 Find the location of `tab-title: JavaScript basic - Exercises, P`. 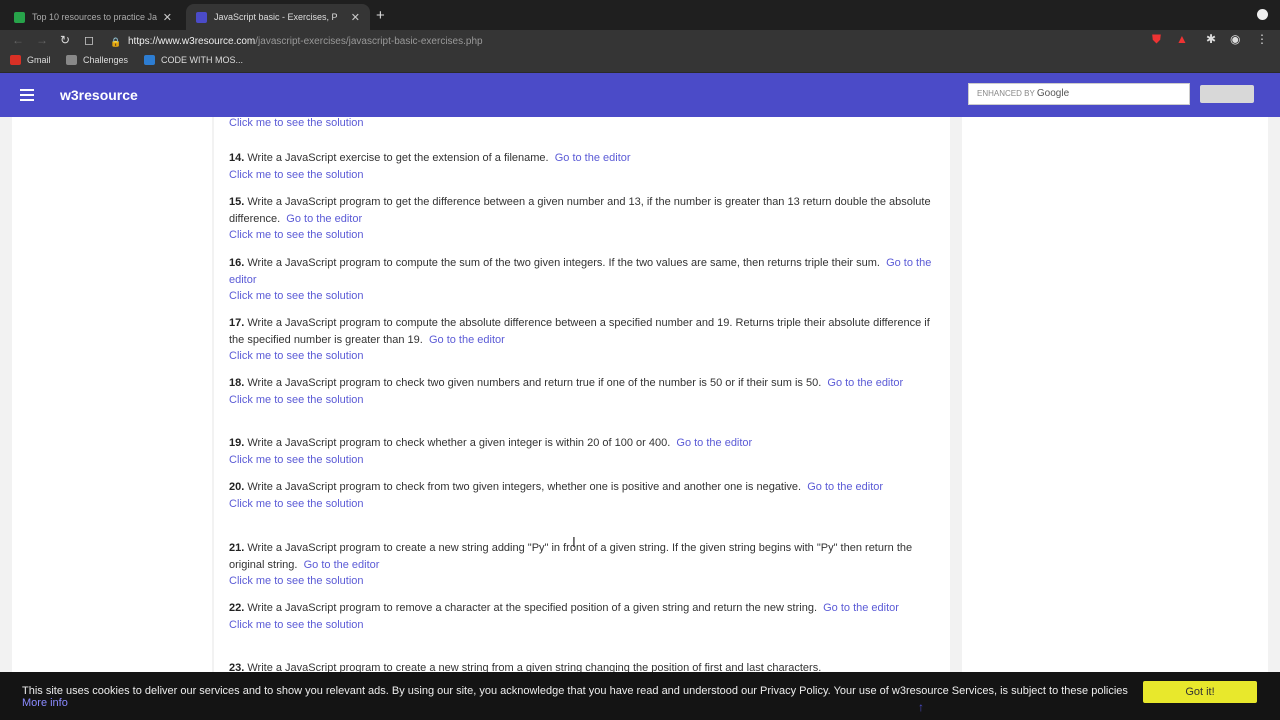

tab-title: JavaScript basic - Exercises, P is located at coordinates (276, 17).